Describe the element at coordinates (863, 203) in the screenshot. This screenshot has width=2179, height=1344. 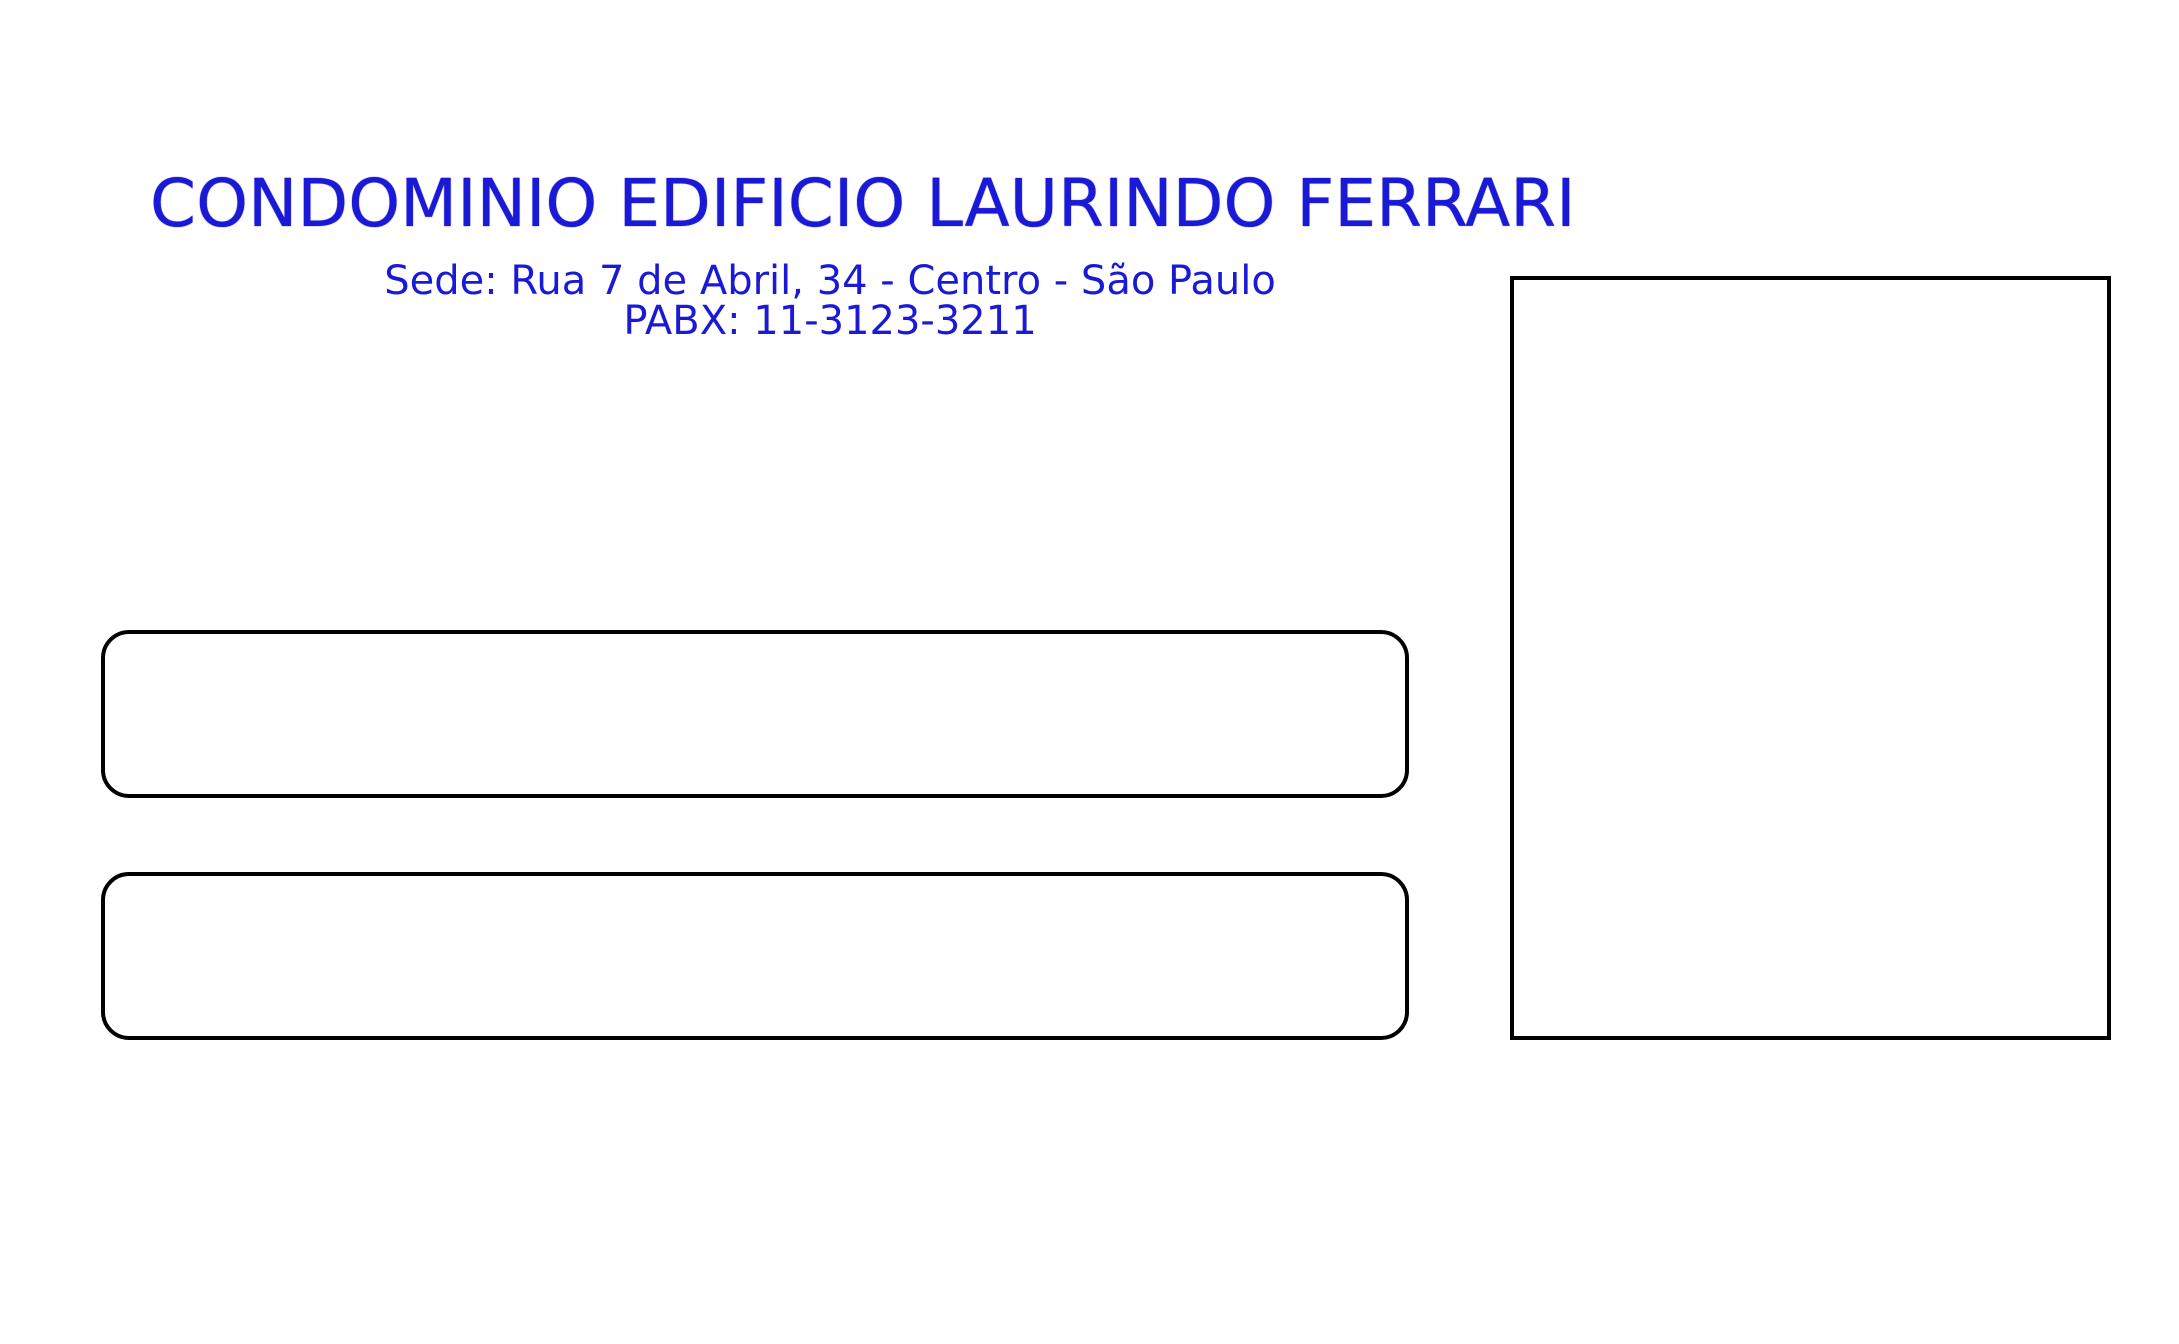
I see `condominium-title: CONDOMINIO EDIFICIO LAURINDO FERRARI` at that location.